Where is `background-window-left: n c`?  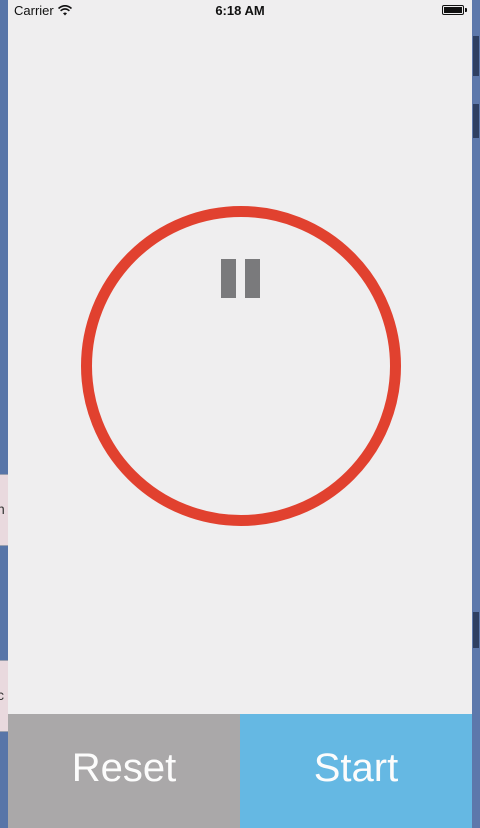 background-window-left: n c is located at coordinates (4, 414).